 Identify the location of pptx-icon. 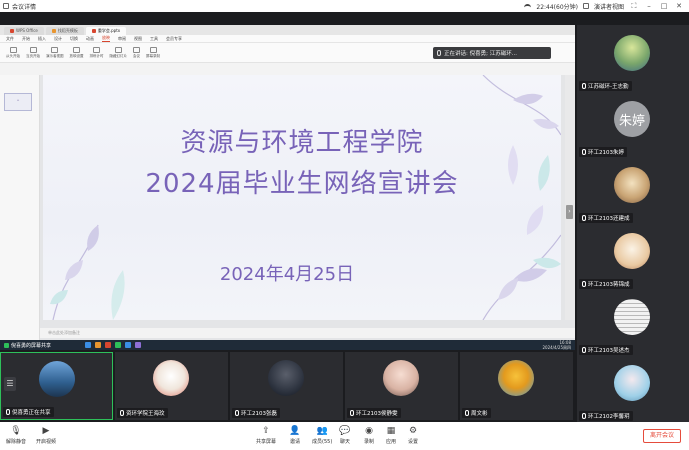
(93, 31).